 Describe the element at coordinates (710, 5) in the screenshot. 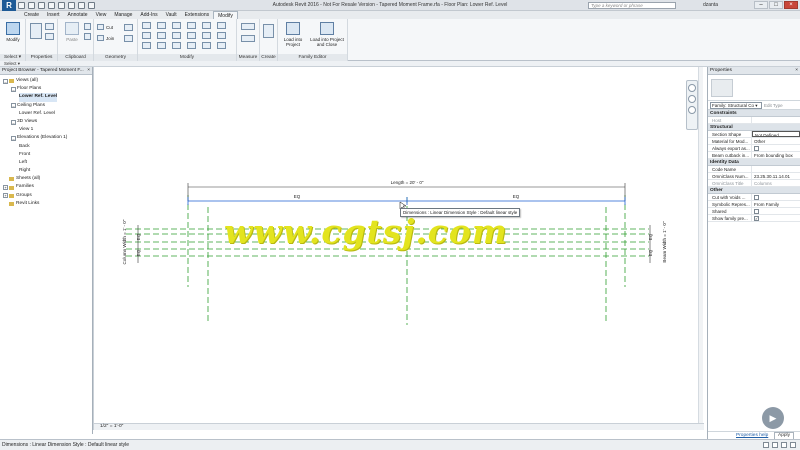

I see `user-name: dzanta` at that location.